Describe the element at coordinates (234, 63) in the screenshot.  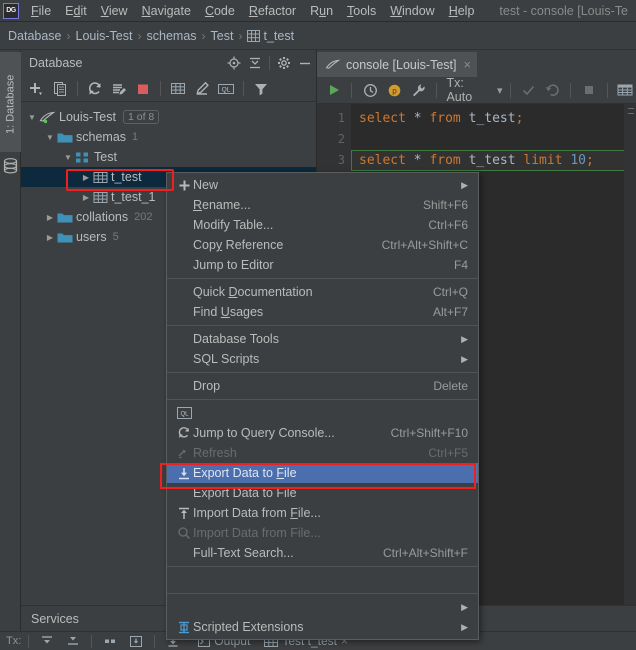
I see `locate-icon` at that location.